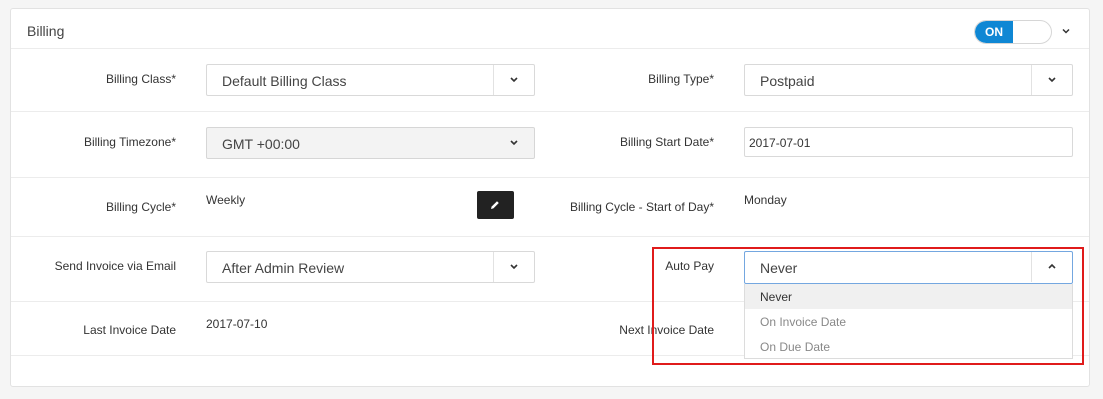 This screenshot has height=399, width=1103. Describe the element at coordinates (370, 267) in the screenshot. I see `send-invoice-select: After Admin Review` at that location.